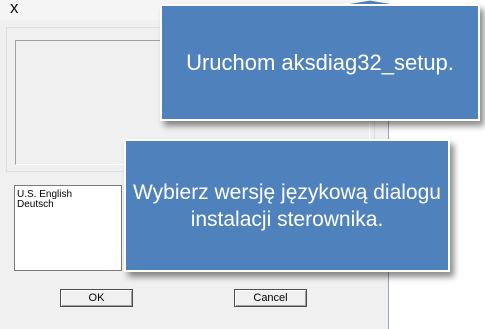 This screenshot has width=485, height=329. What do you see at coordinates (14, 9) in the screenshot?
I see `close-icon: x` at bounding box center [14, 9].